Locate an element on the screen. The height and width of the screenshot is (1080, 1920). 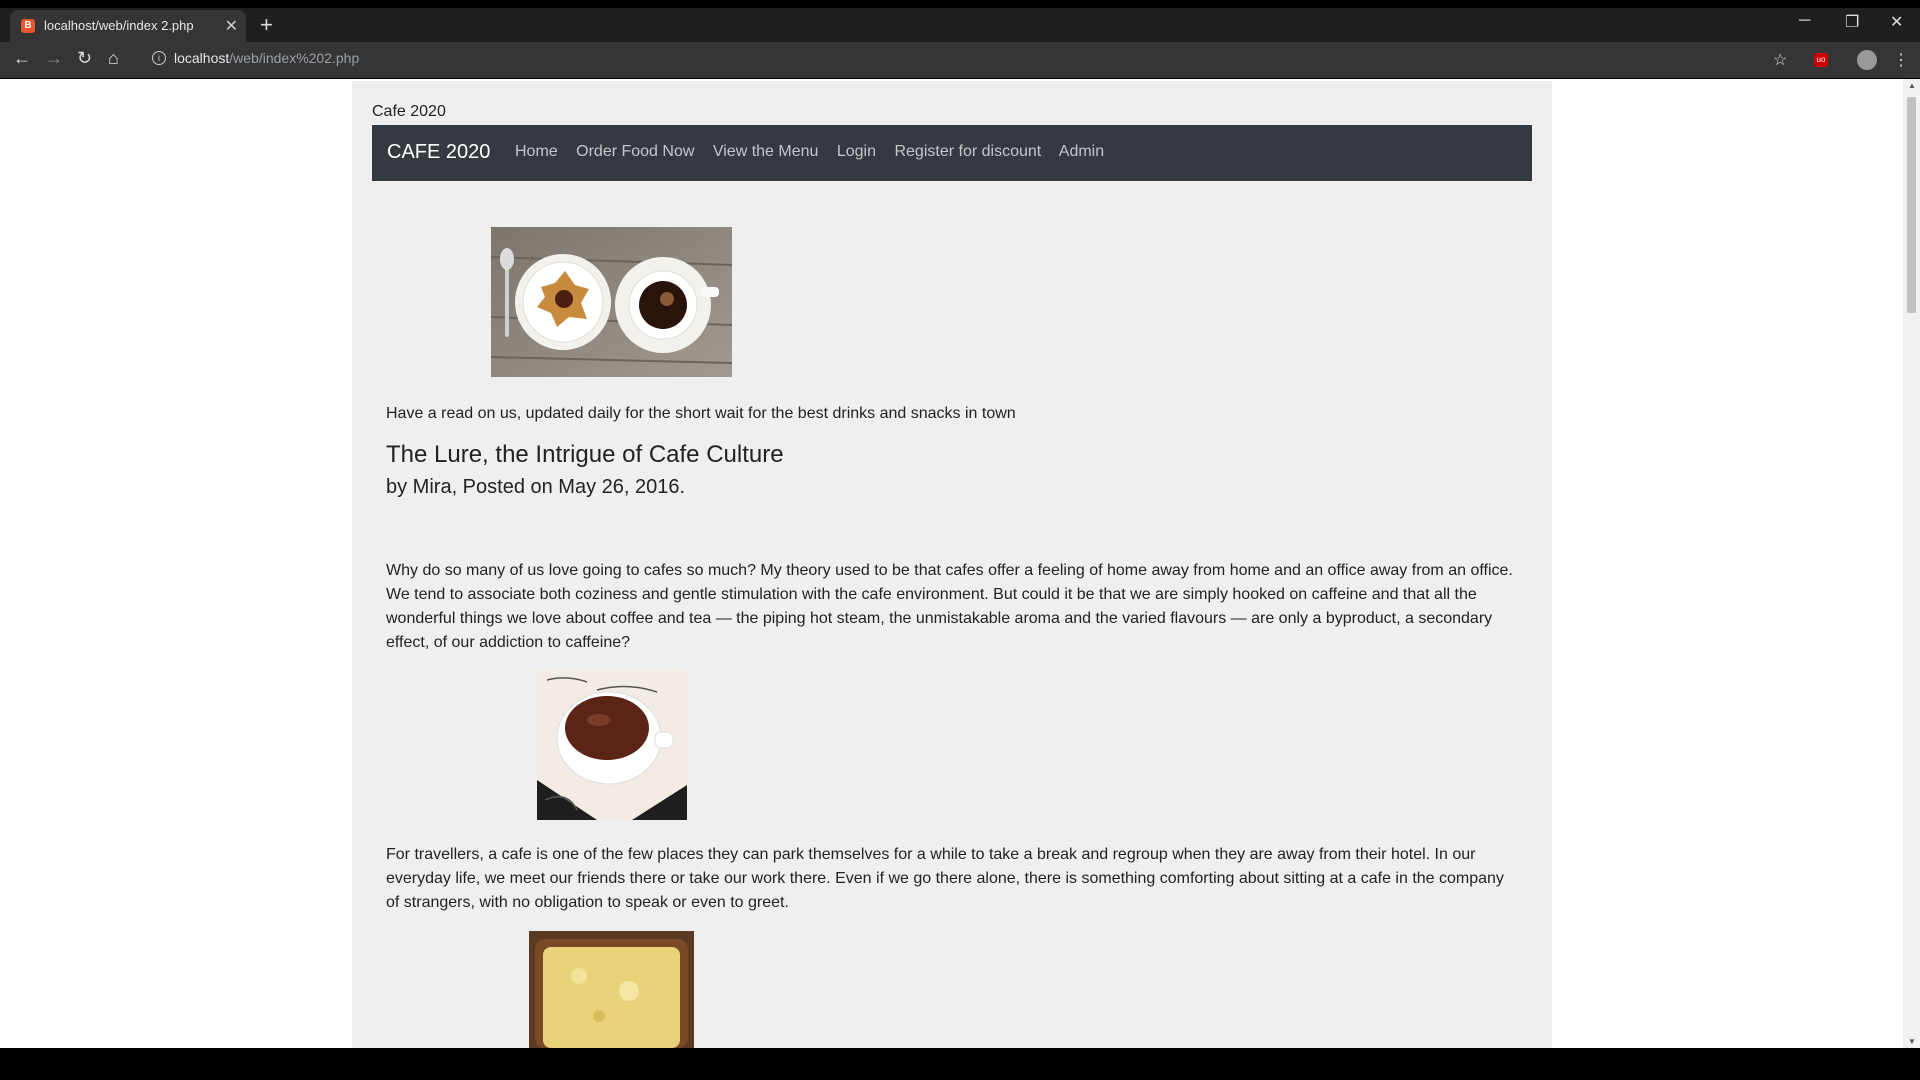
url-host: localhost is located at coordinates (202, 58).